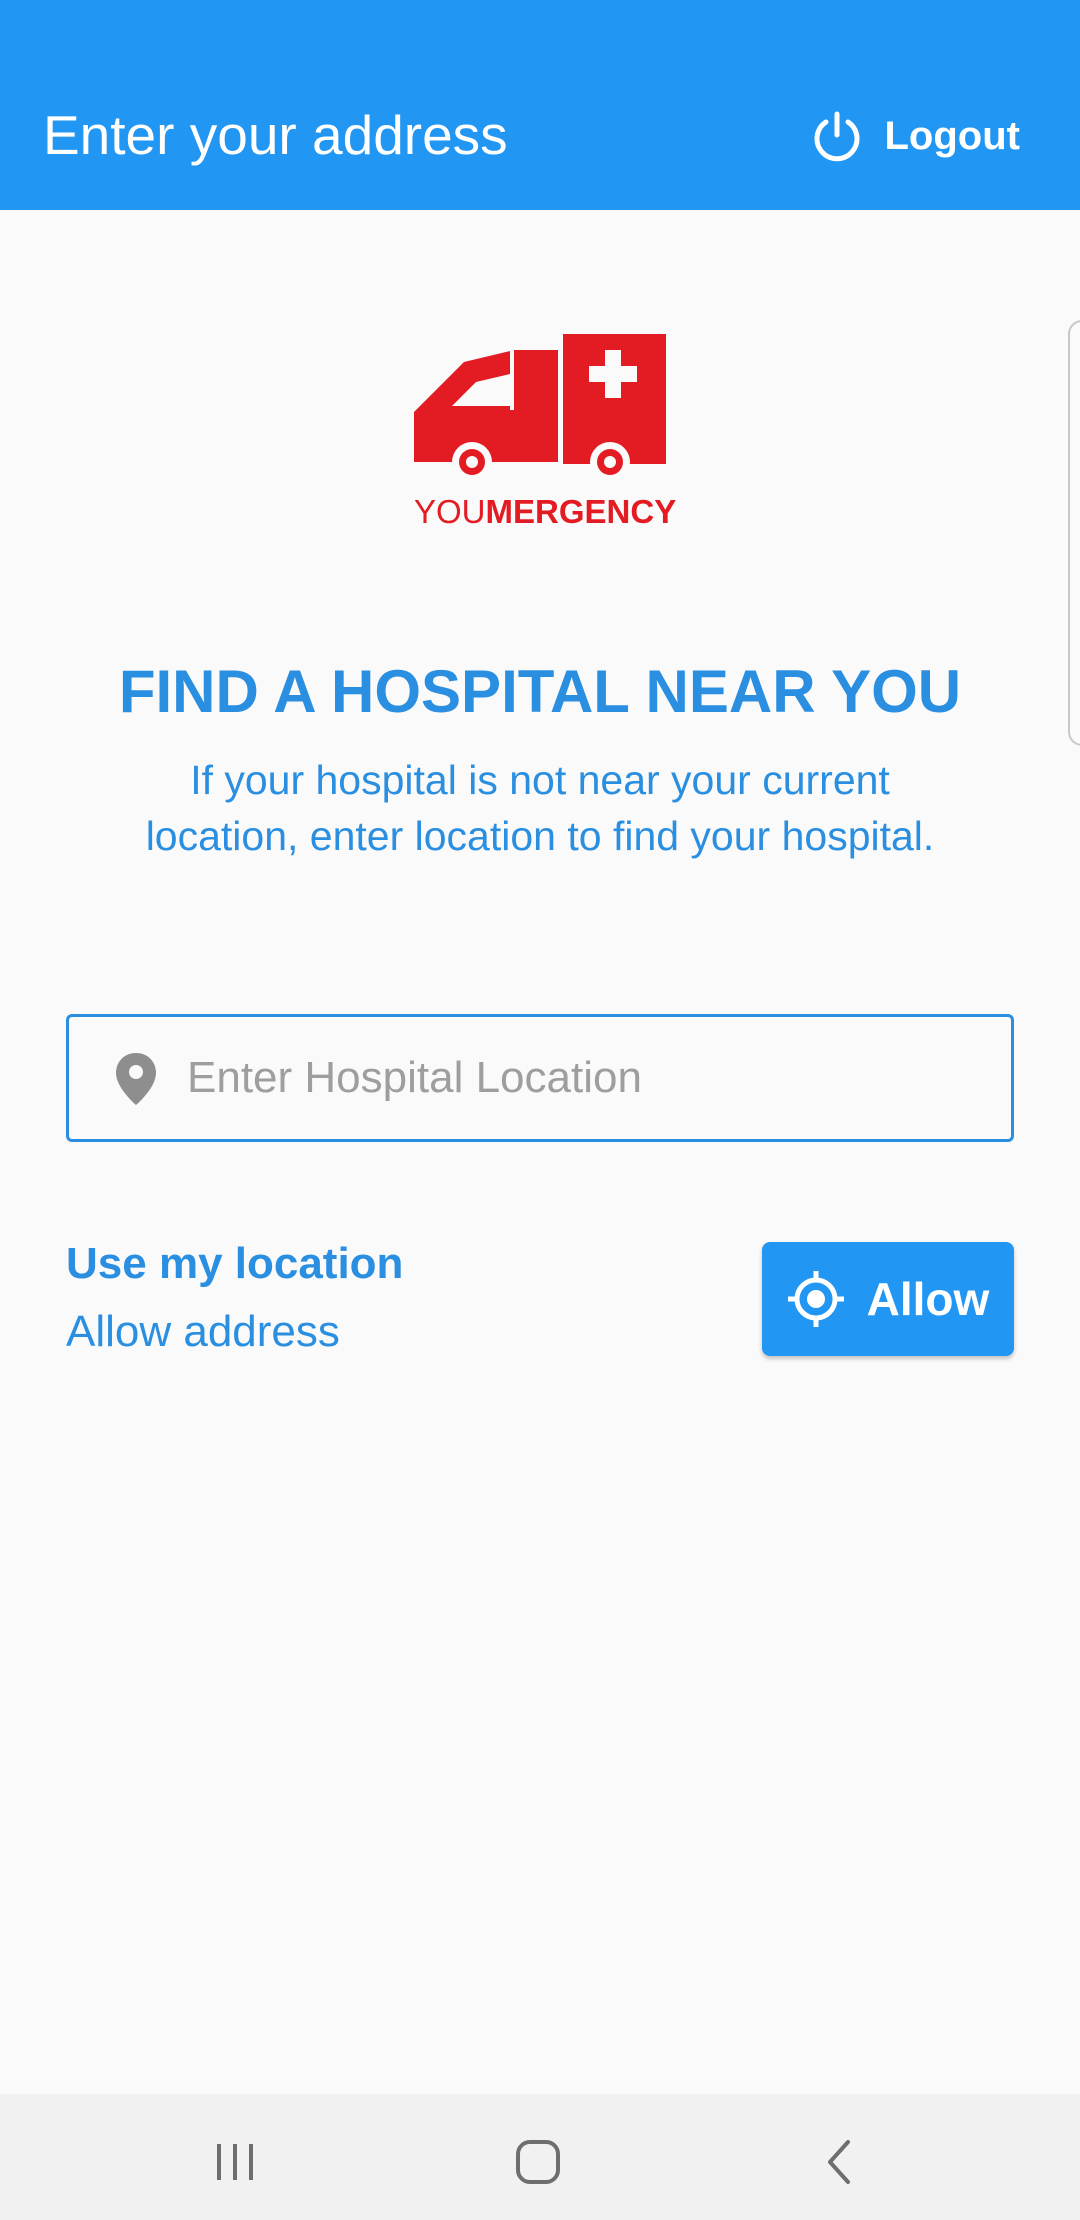  I want to click on logout-label: Logout, so click(952, 136).